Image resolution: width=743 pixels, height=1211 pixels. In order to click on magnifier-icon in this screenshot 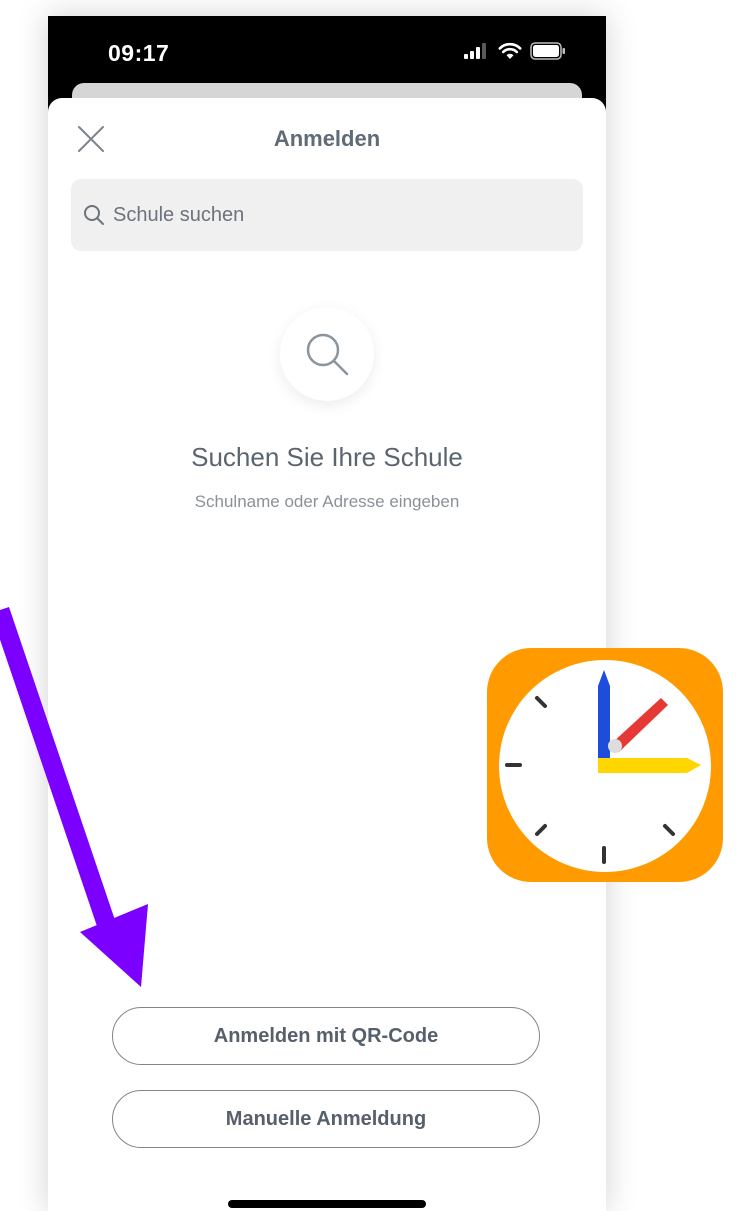, I will do `click(327, 354)`.